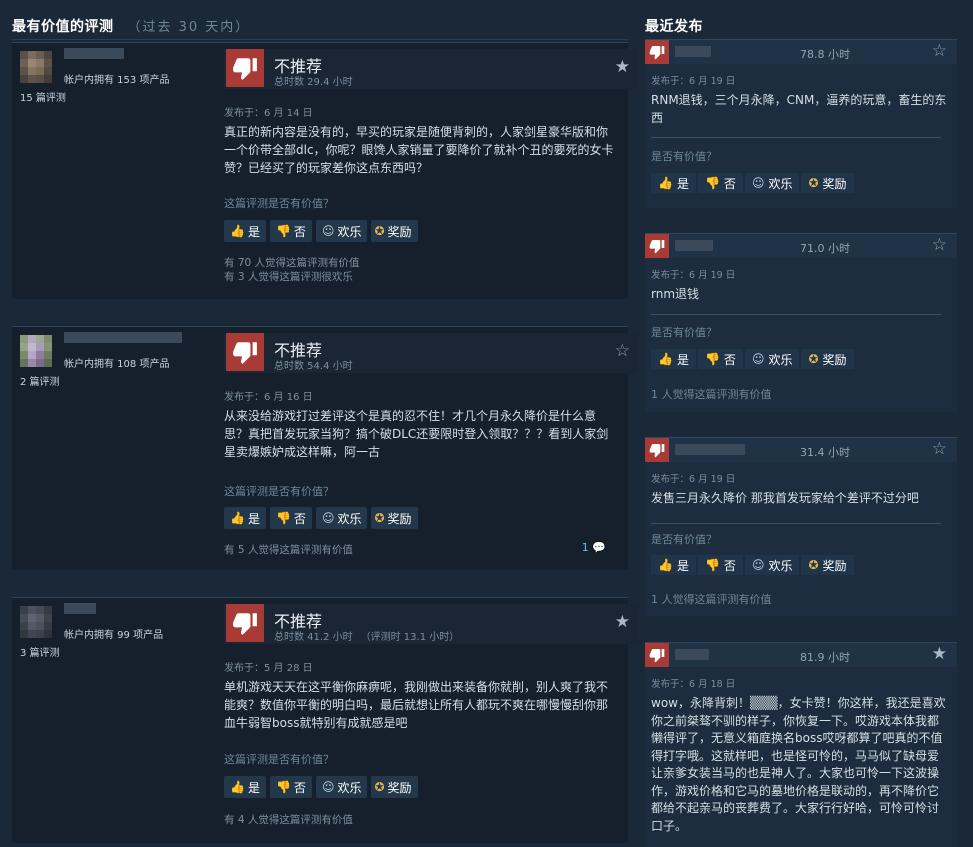 The height and width of the screenshot is (847, 973). What do you see at coordinates (116, 78) in the screenshot?
I see `products-owned: 帐户内拥有 153 项产品` at bounding box center [116, 78].